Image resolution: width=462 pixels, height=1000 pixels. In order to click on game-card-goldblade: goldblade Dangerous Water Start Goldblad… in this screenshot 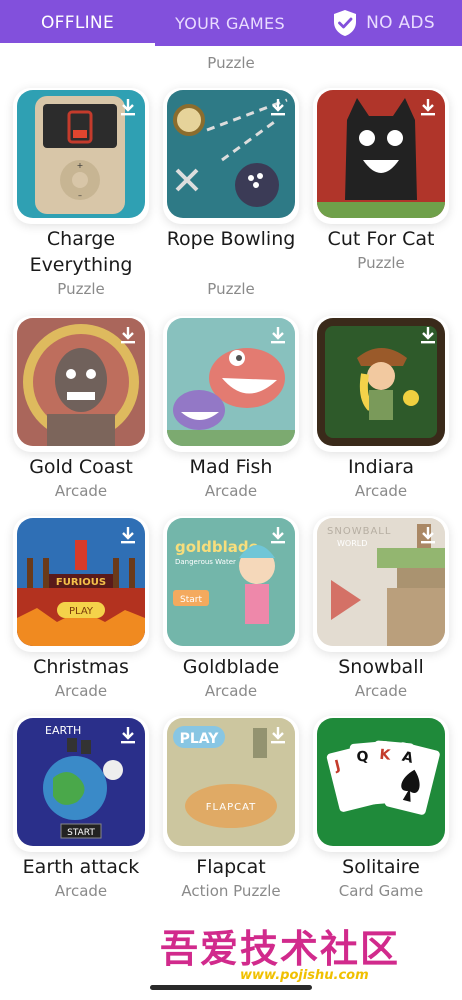, I will do `click(231, 611)`.